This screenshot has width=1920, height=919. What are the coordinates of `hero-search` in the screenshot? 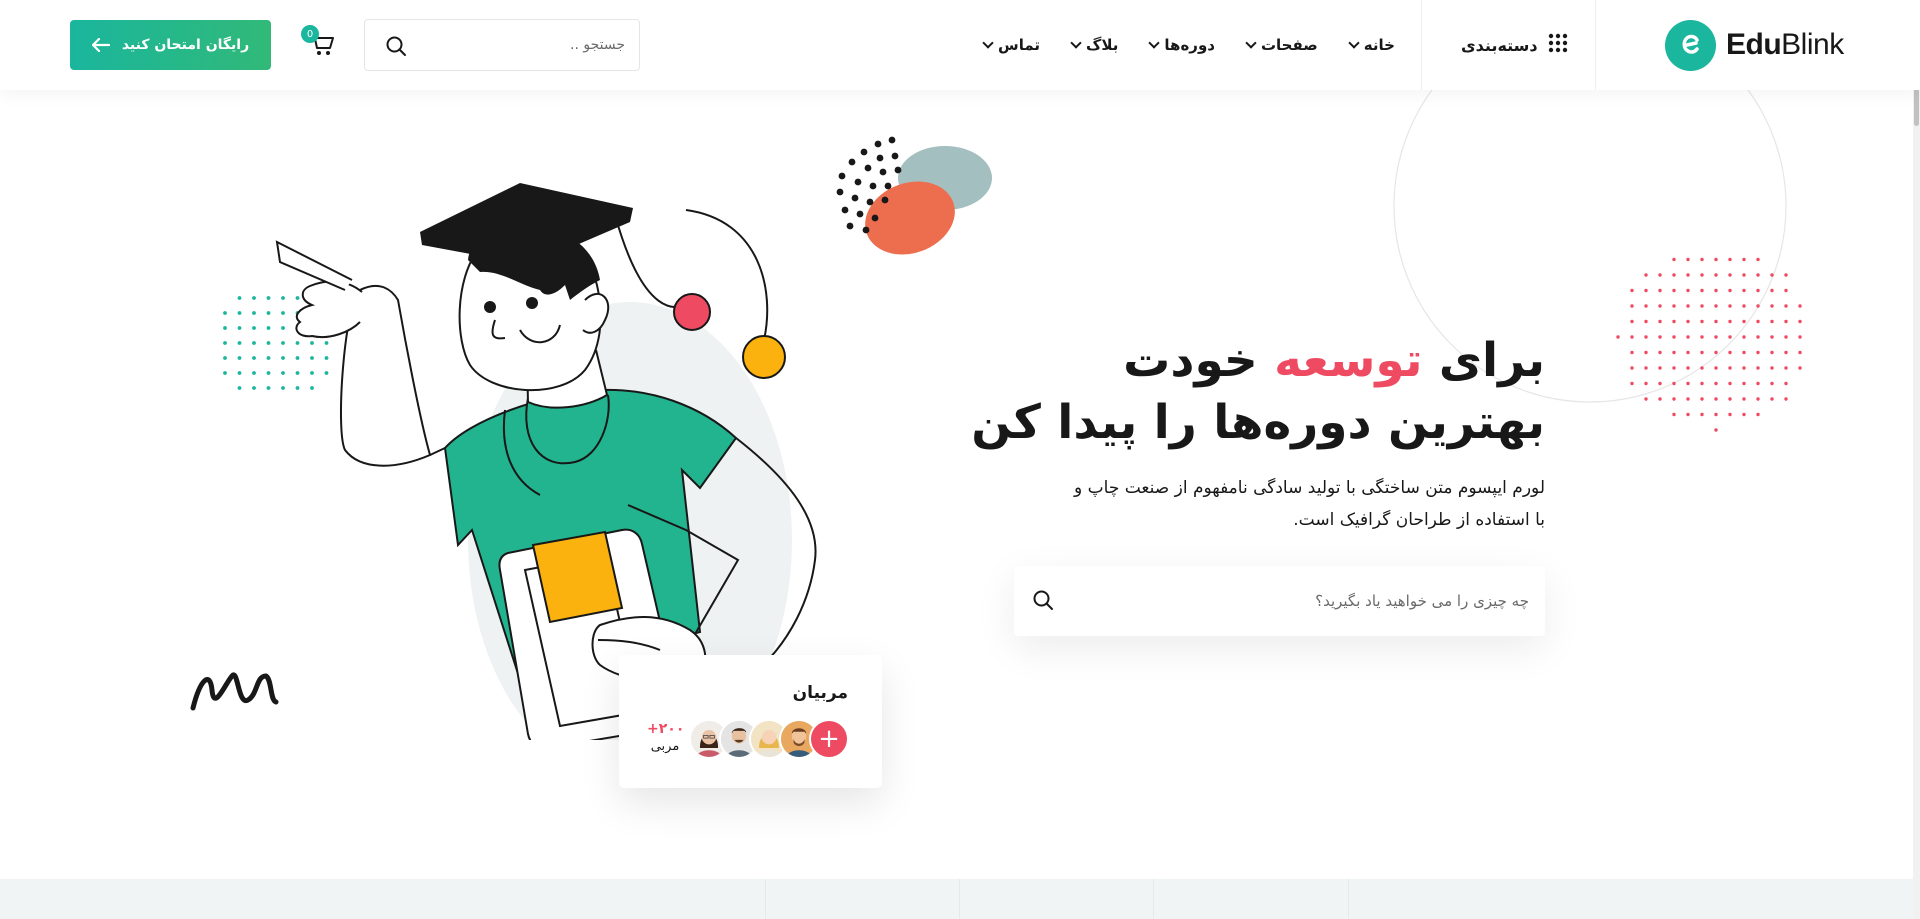 It's located at (1279, 601).